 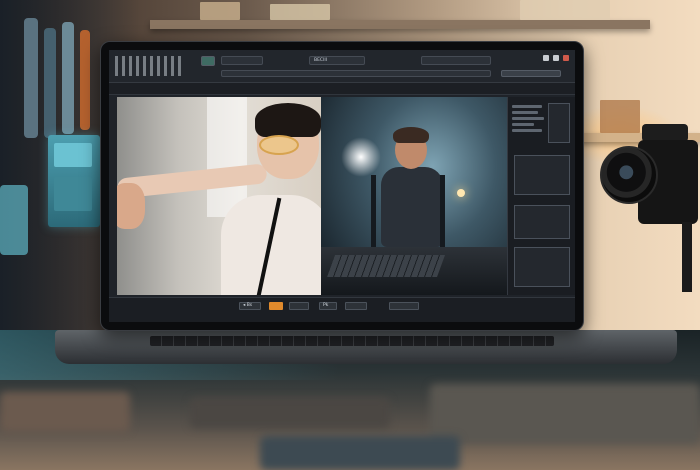 What do you see at coordinates (131, 206) in the screenshot?
I see `person-hand` at bounding box center [131, 206].